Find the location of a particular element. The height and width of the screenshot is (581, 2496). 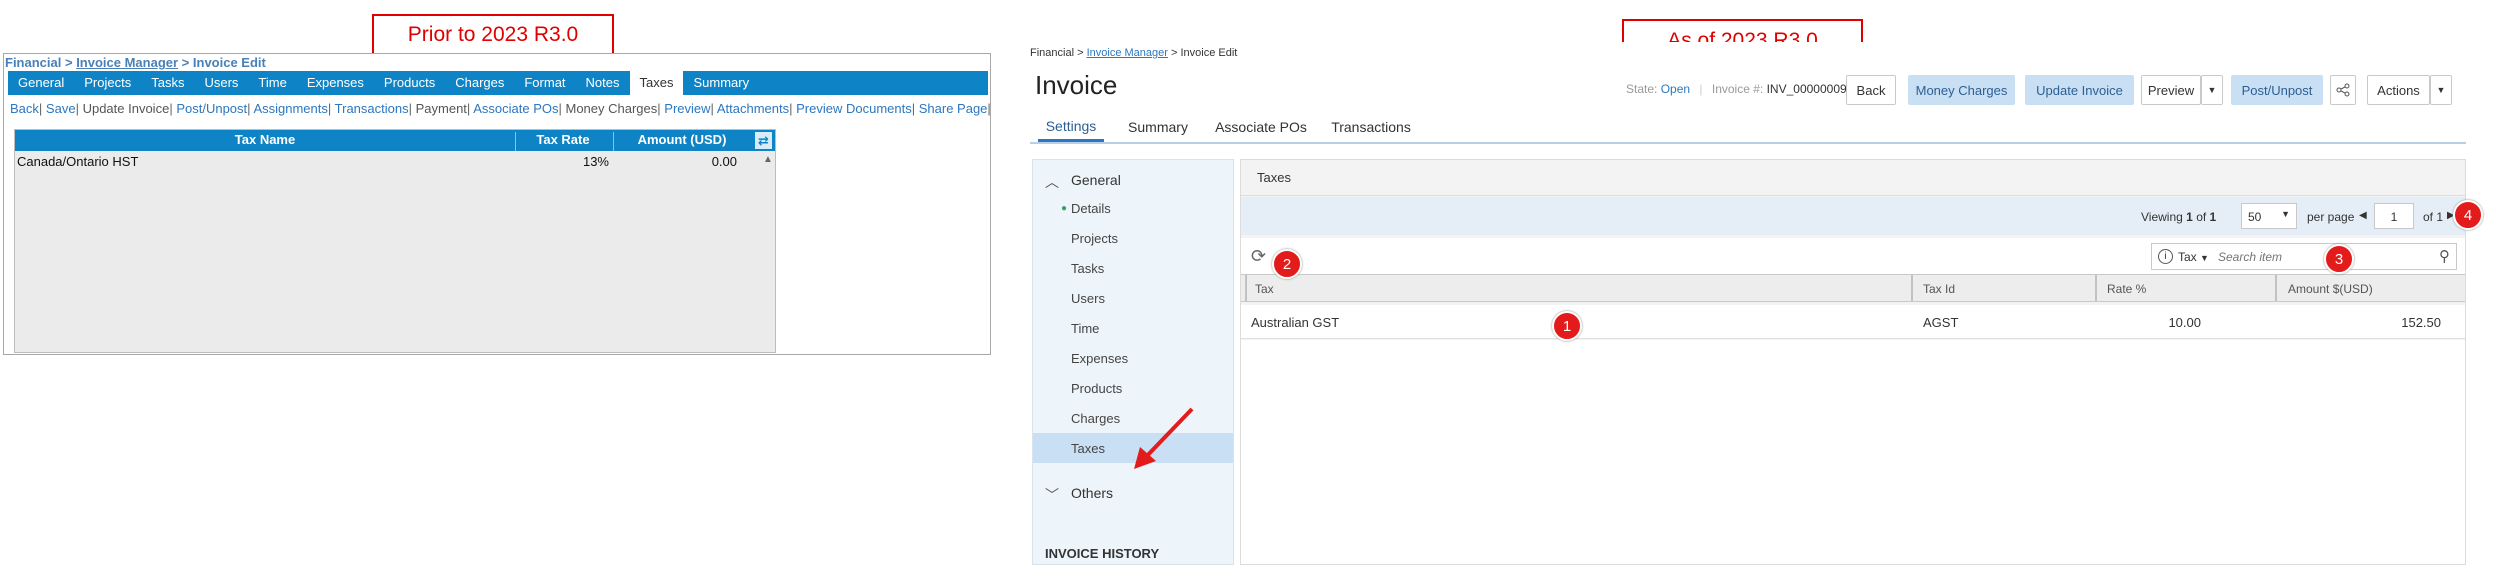

share-icon is located at coordinates (2343, 90).